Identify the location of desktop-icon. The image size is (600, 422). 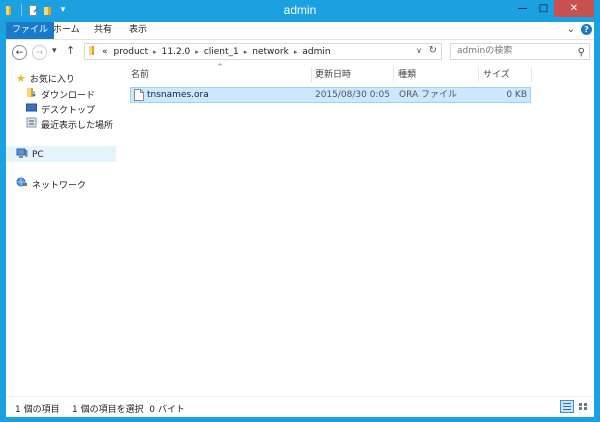
(31, 109).